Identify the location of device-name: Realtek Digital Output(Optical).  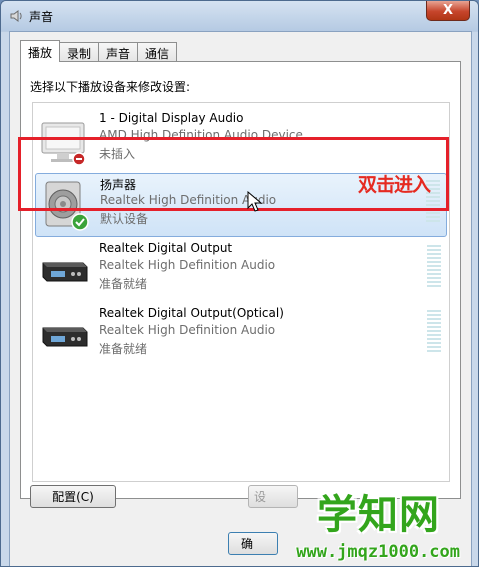
(191, 313).